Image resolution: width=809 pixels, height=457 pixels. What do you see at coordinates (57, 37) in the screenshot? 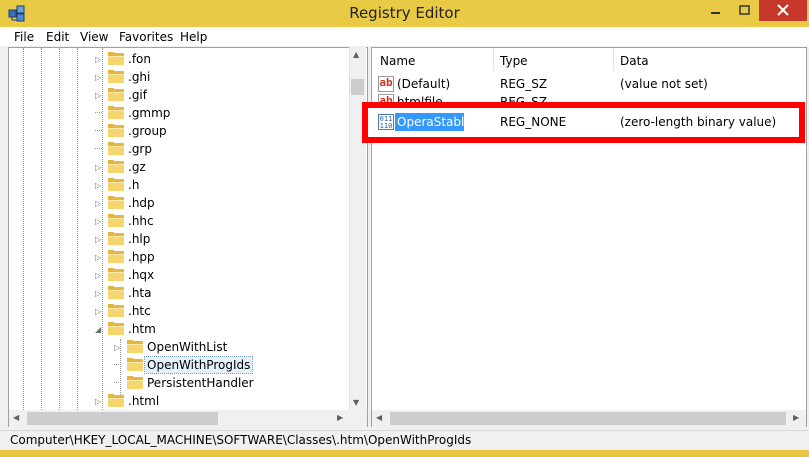
I see `menu-edit: Edit` at bounding box center [57, 37].